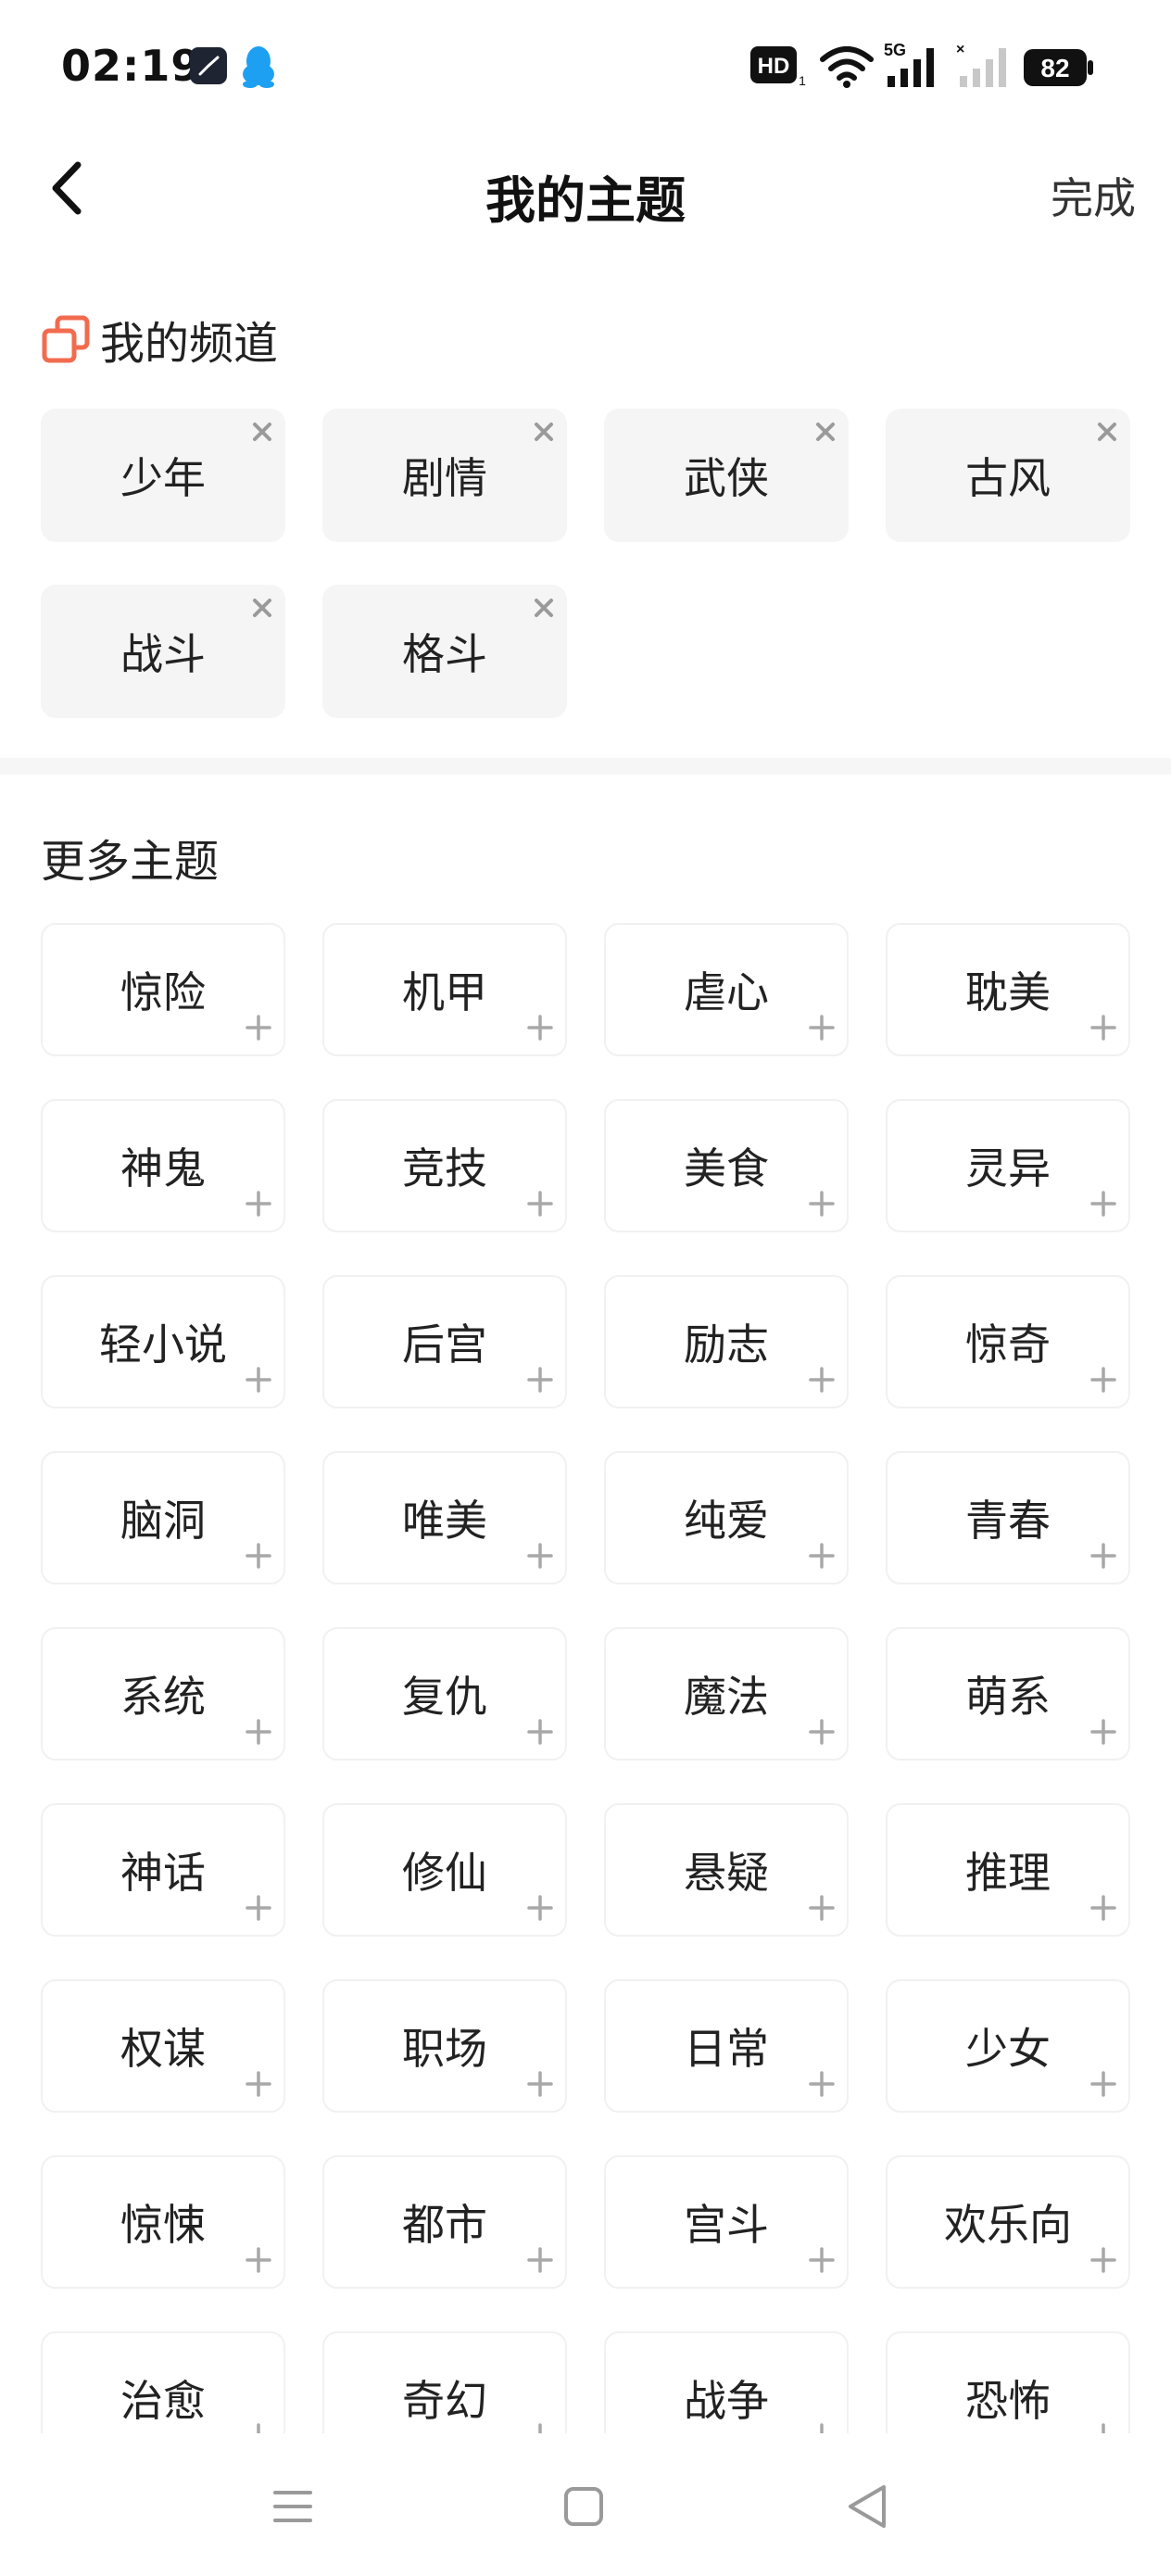 This screenshot has width=1171, height=2576. I want to click on cell-signal-empty-icon: ×, so click(981, 64).